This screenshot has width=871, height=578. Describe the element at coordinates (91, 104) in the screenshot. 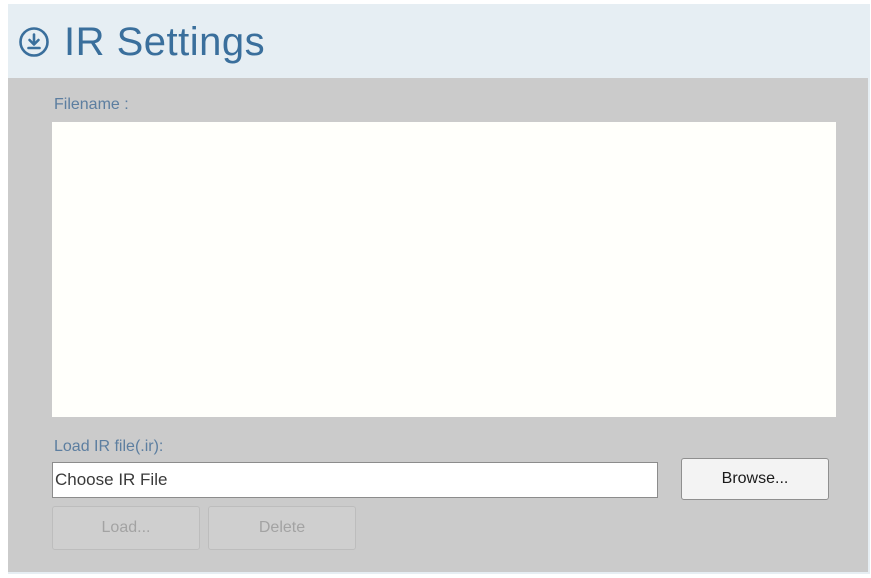

I see `filename-label: Filename :` at that location.